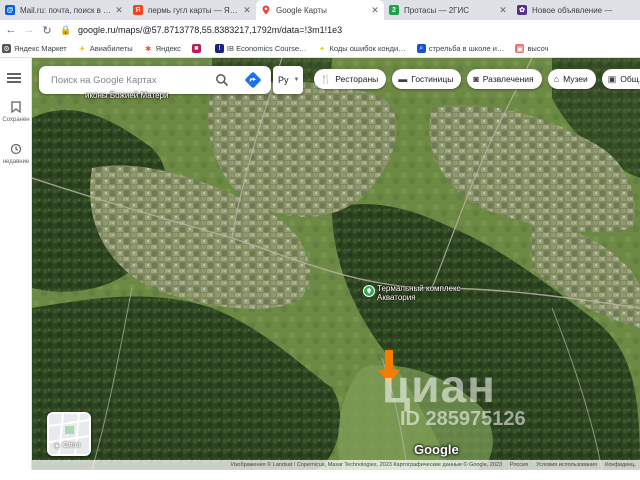  What do you see at coordinates (301, 10) in the screenshot?
I see `tab-title: Google Карты` at bounding box center [301, 10].